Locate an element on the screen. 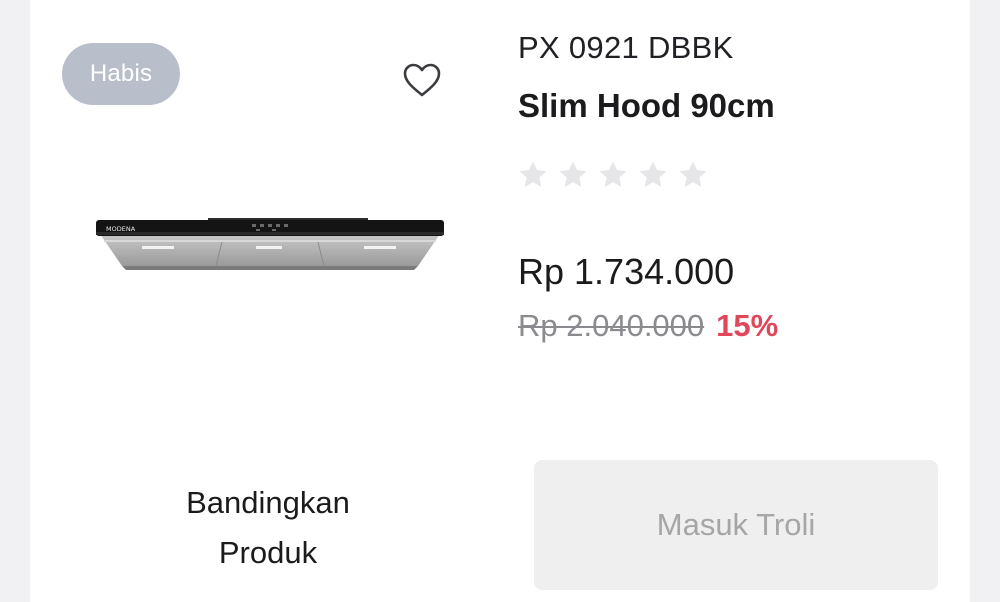 This screenshot has height=602, width=1000. sold-out-badge: Habis is located at coordinates (121, 74).